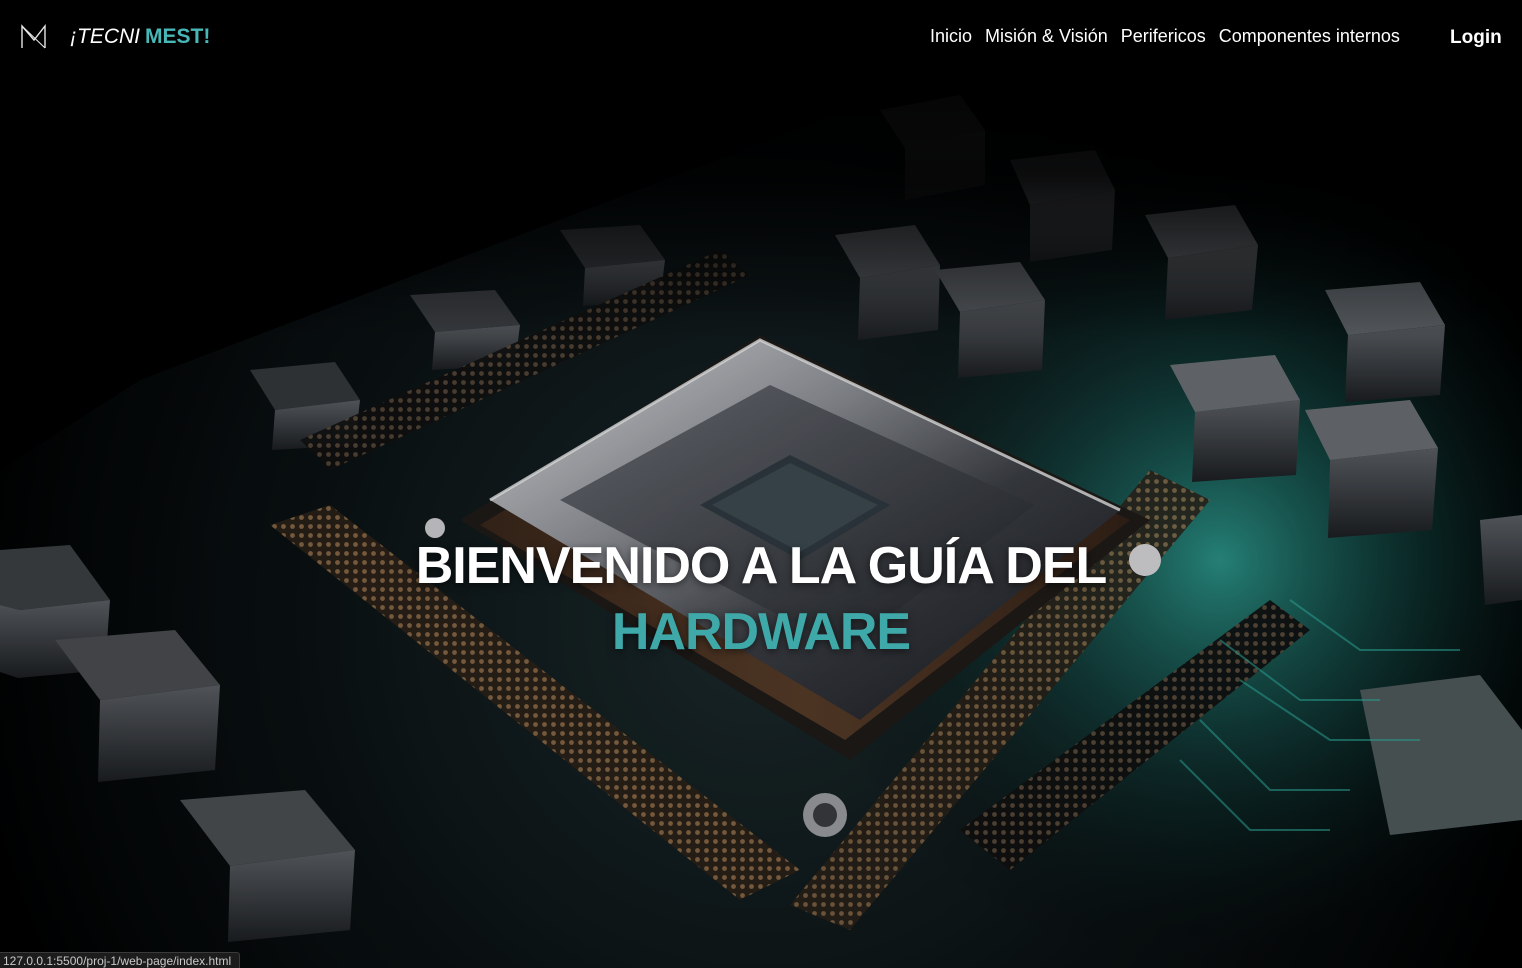  I want to click on nav-link-mision-vision: Misión & Visión, so click(1046, 36).